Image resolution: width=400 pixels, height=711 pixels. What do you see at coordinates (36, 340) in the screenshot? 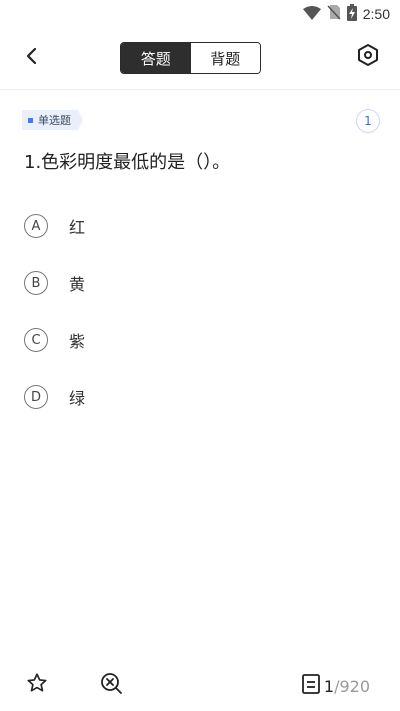
I see `option-letter: C` at bounding box center [36, 340].